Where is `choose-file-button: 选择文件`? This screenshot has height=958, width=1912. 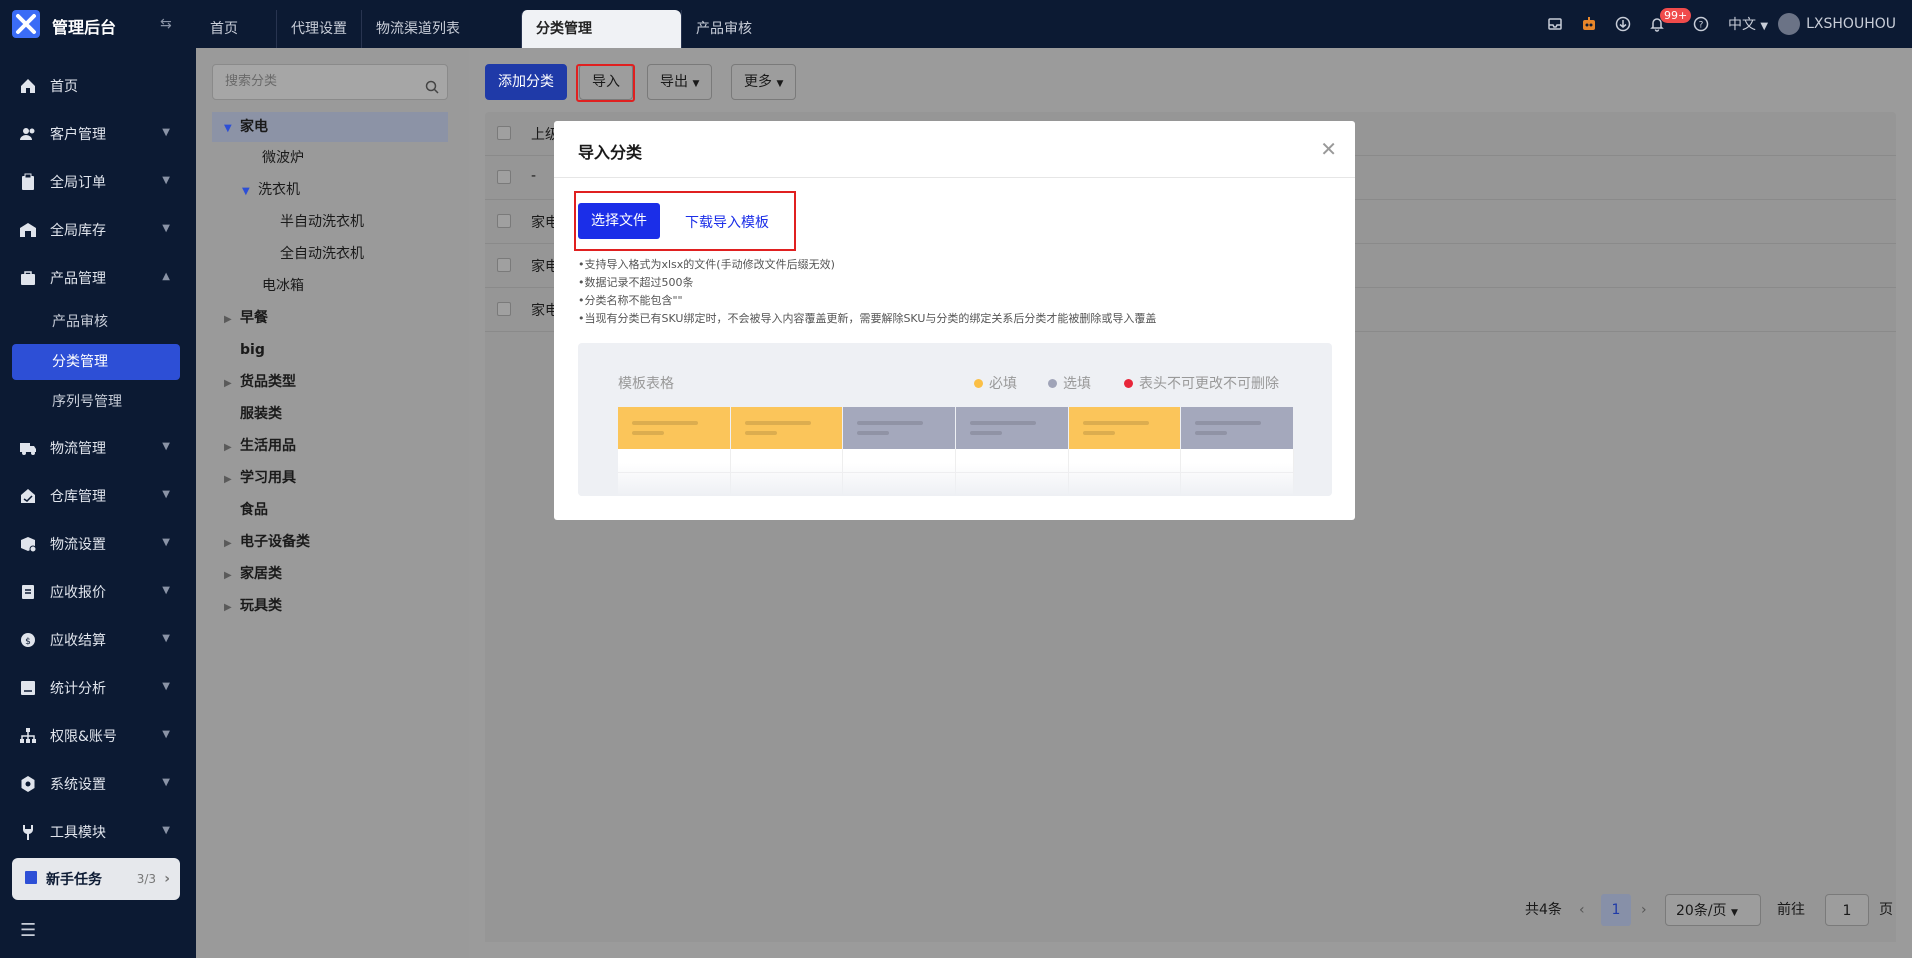 choose-file-button: 选择文件 is located at coordinates (619, 221).